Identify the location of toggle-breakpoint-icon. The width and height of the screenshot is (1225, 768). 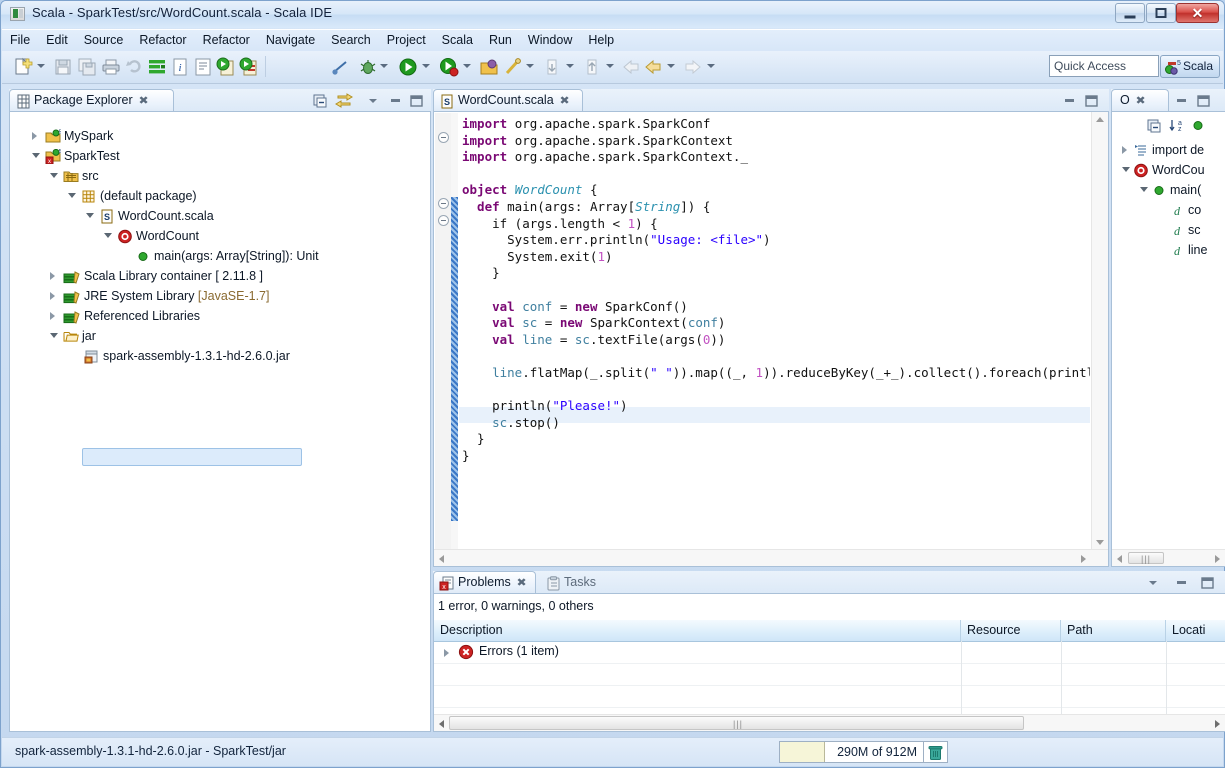
(340, 67).